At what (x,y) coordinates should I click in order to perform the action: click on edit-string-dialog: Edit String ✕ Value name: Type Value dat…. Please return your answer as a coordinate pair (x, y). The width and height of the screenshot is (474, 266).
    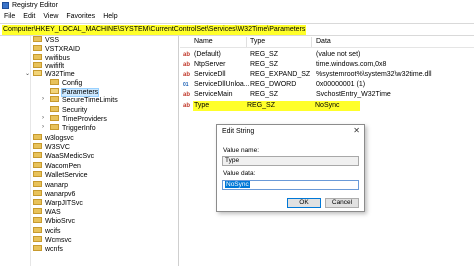
    Looking at the image, I should click on (290, 168).